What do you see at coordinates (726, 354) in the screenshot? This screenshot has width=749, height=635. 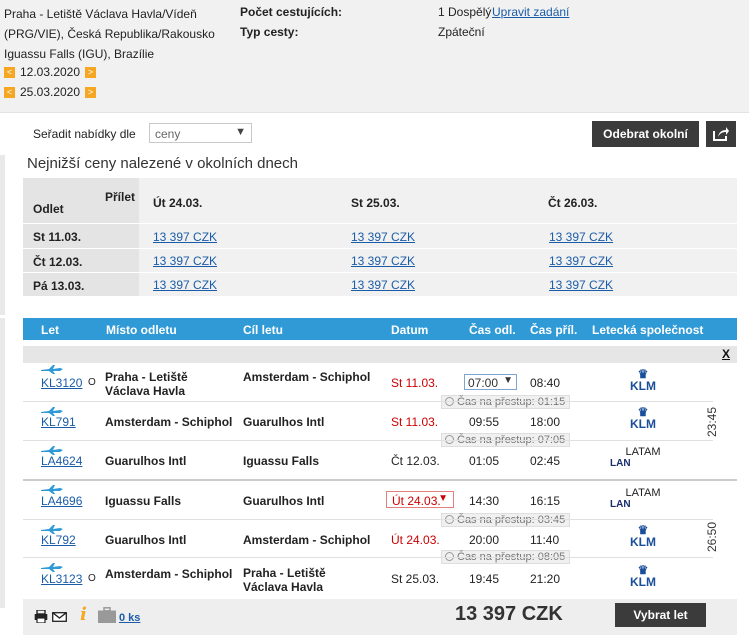 I see `close-result-button: X` at bounding box center [726, 354].